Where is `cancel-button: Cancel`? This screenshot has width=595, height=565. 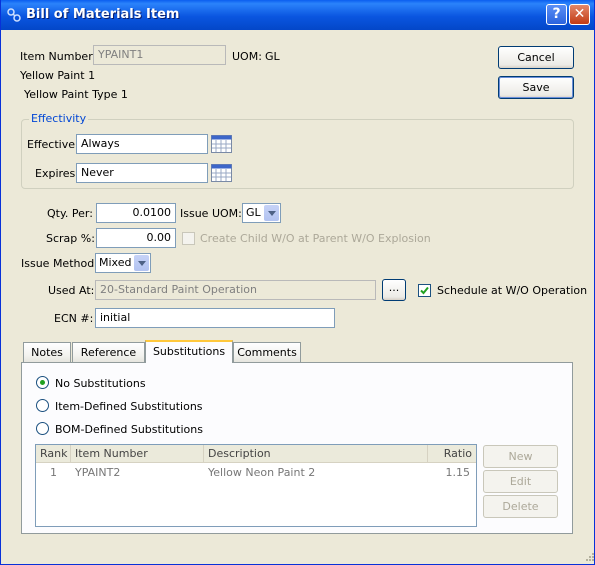 cancel-button: Cancel is located at coordinates (536, 57).